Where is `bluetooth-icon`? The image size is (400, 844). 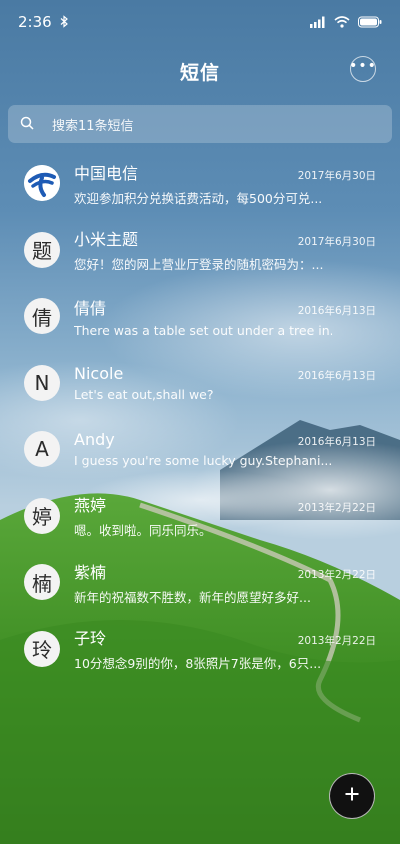
bluetooth-icon is located at coordinates (64, 22).